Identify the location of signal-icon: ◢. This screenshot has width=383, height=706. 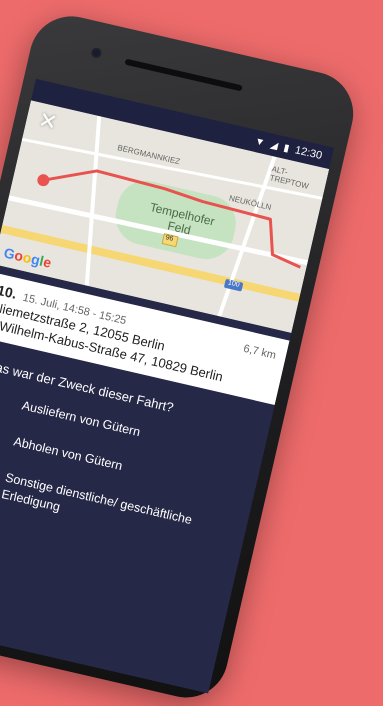
(274, 145).